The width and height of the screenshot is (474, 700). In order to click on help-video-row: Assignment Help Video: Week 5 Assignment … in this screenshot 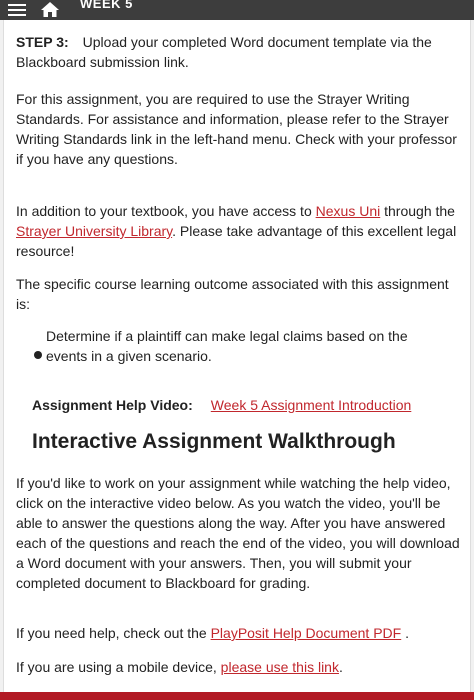, I will do `click(221, 405)`.